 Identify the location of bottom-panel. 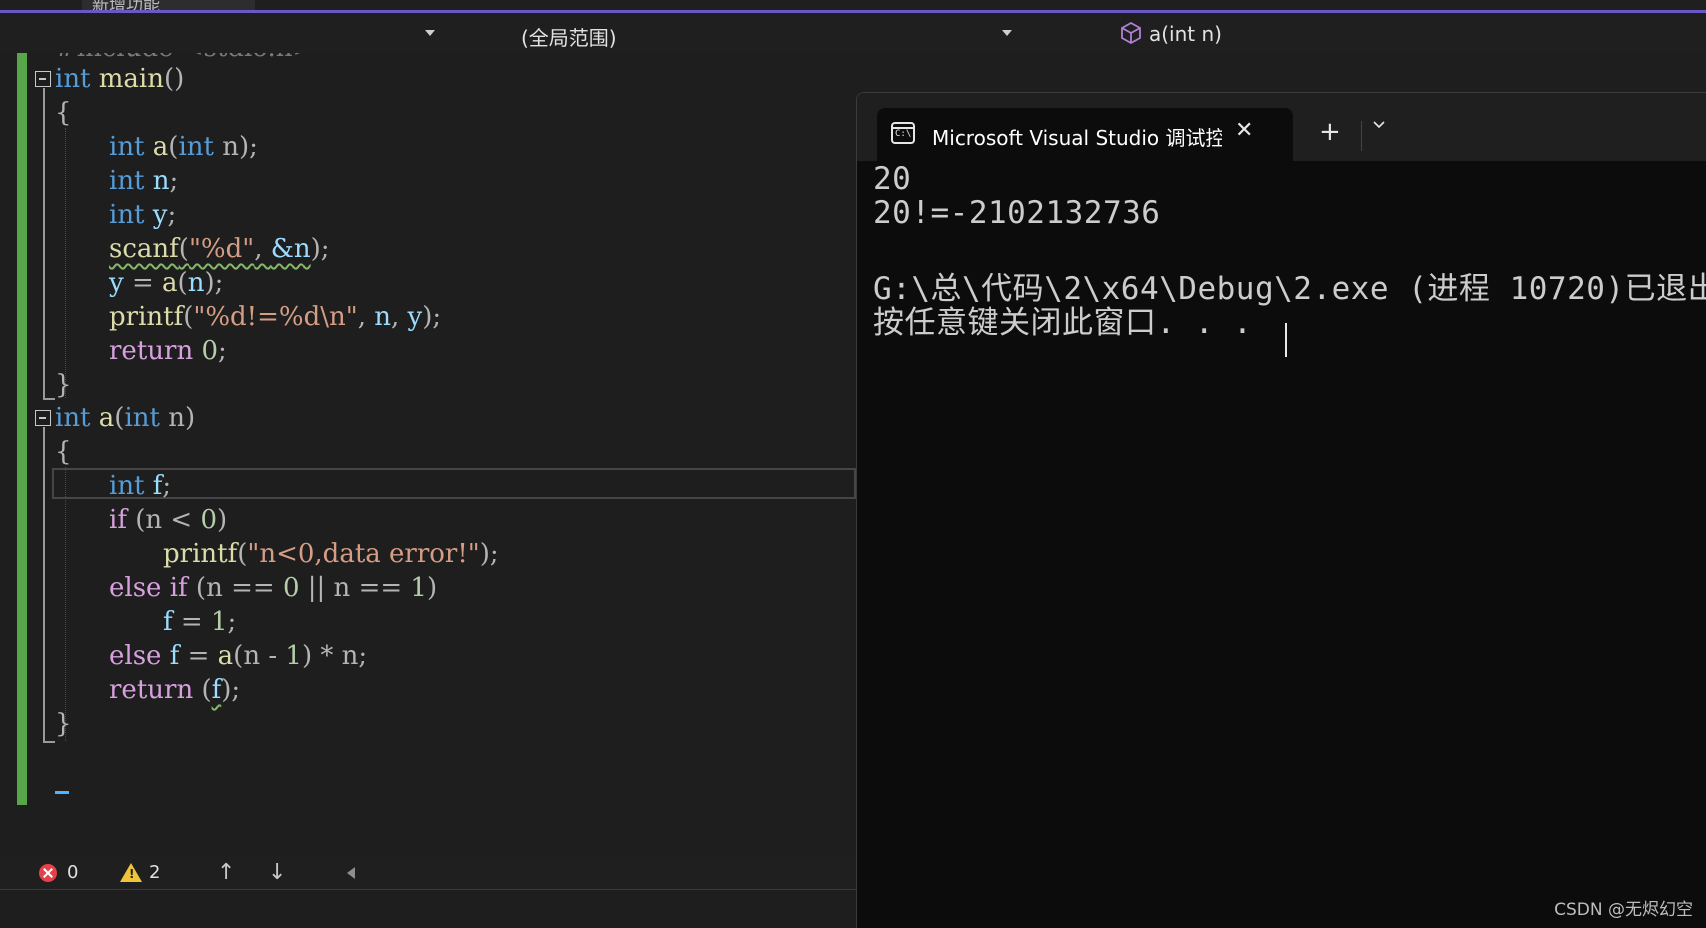
(428, 908).